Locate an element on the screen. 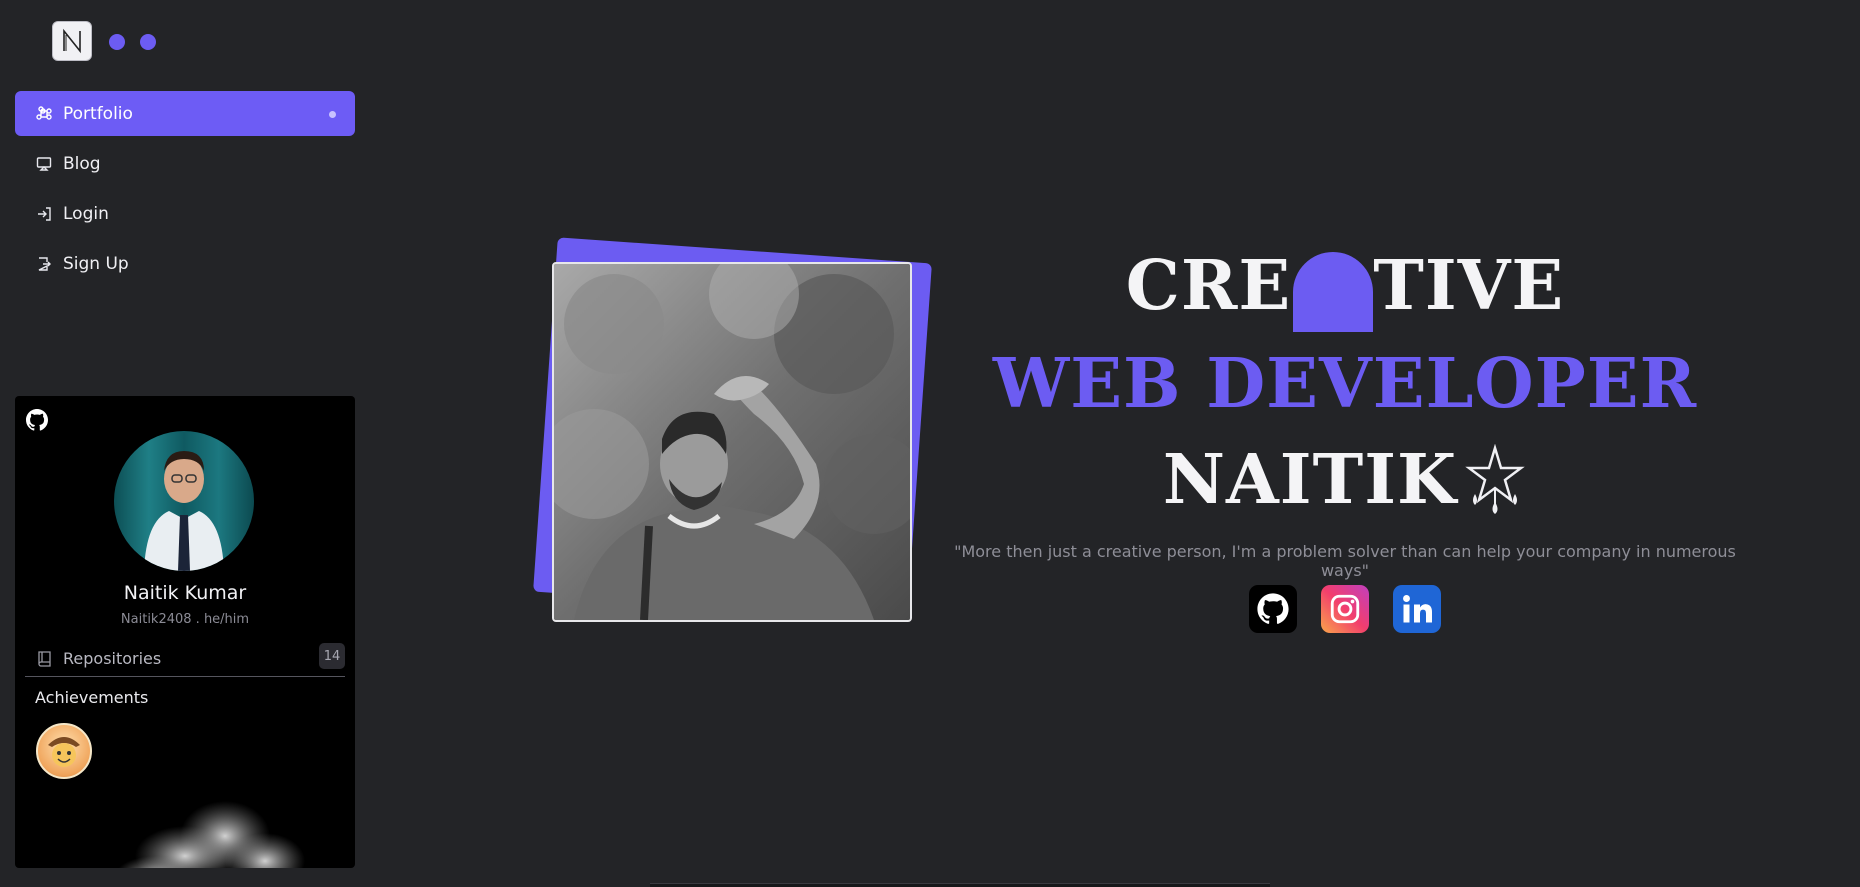 This screenshot has height=887, width=1860. repo-book-icon is located at coordinates (44, 658).